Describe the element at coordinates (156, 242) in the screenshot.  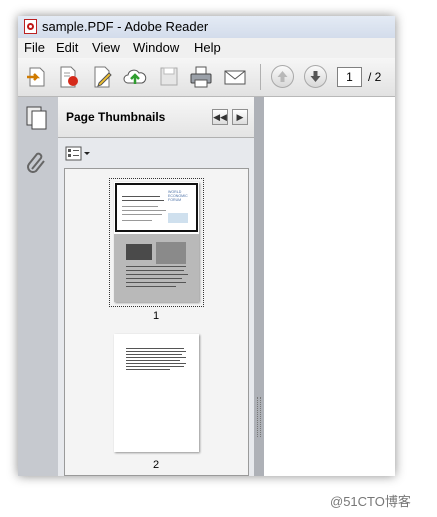
I see `thumbnail-page-1: WORLD ECONOMIC FORUM` at that location.